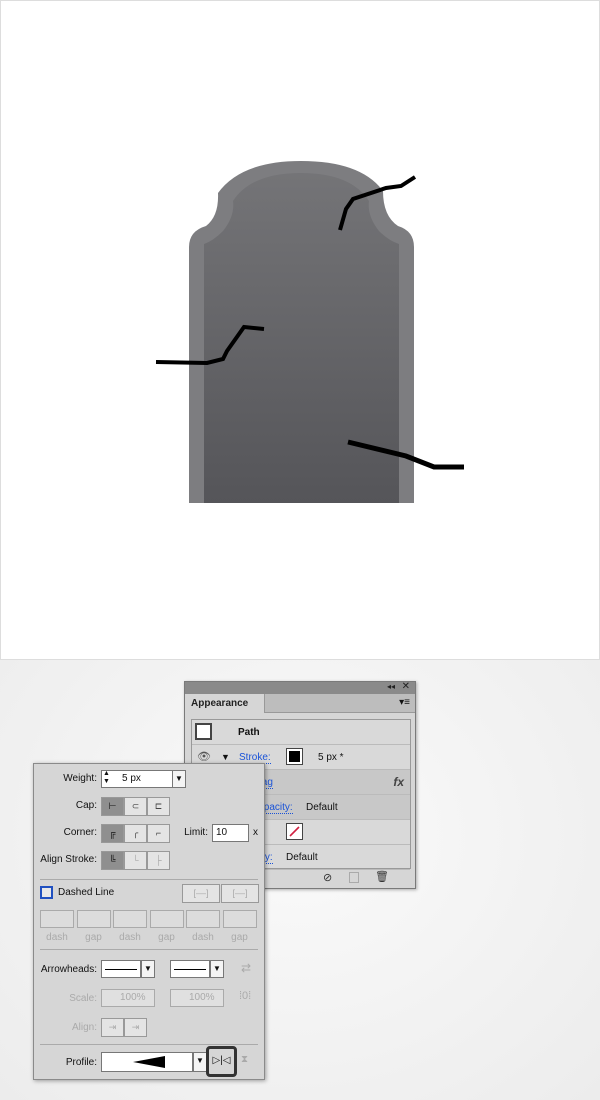 This screenshot has height=1100, width=600. Describe the element at coordinates (404, 702) in the screenshot. I see `panel-menu-icon: ▾≡` at that location.